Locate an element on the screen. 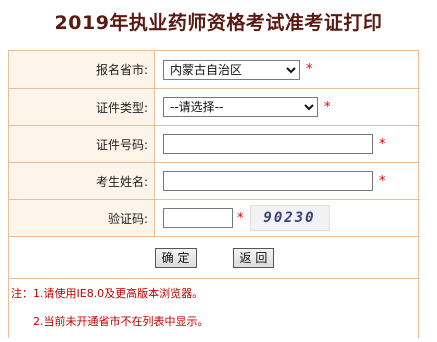 The width and height of the screenshot is (437, 342). id-number-input is located at coordinates (268, 144).